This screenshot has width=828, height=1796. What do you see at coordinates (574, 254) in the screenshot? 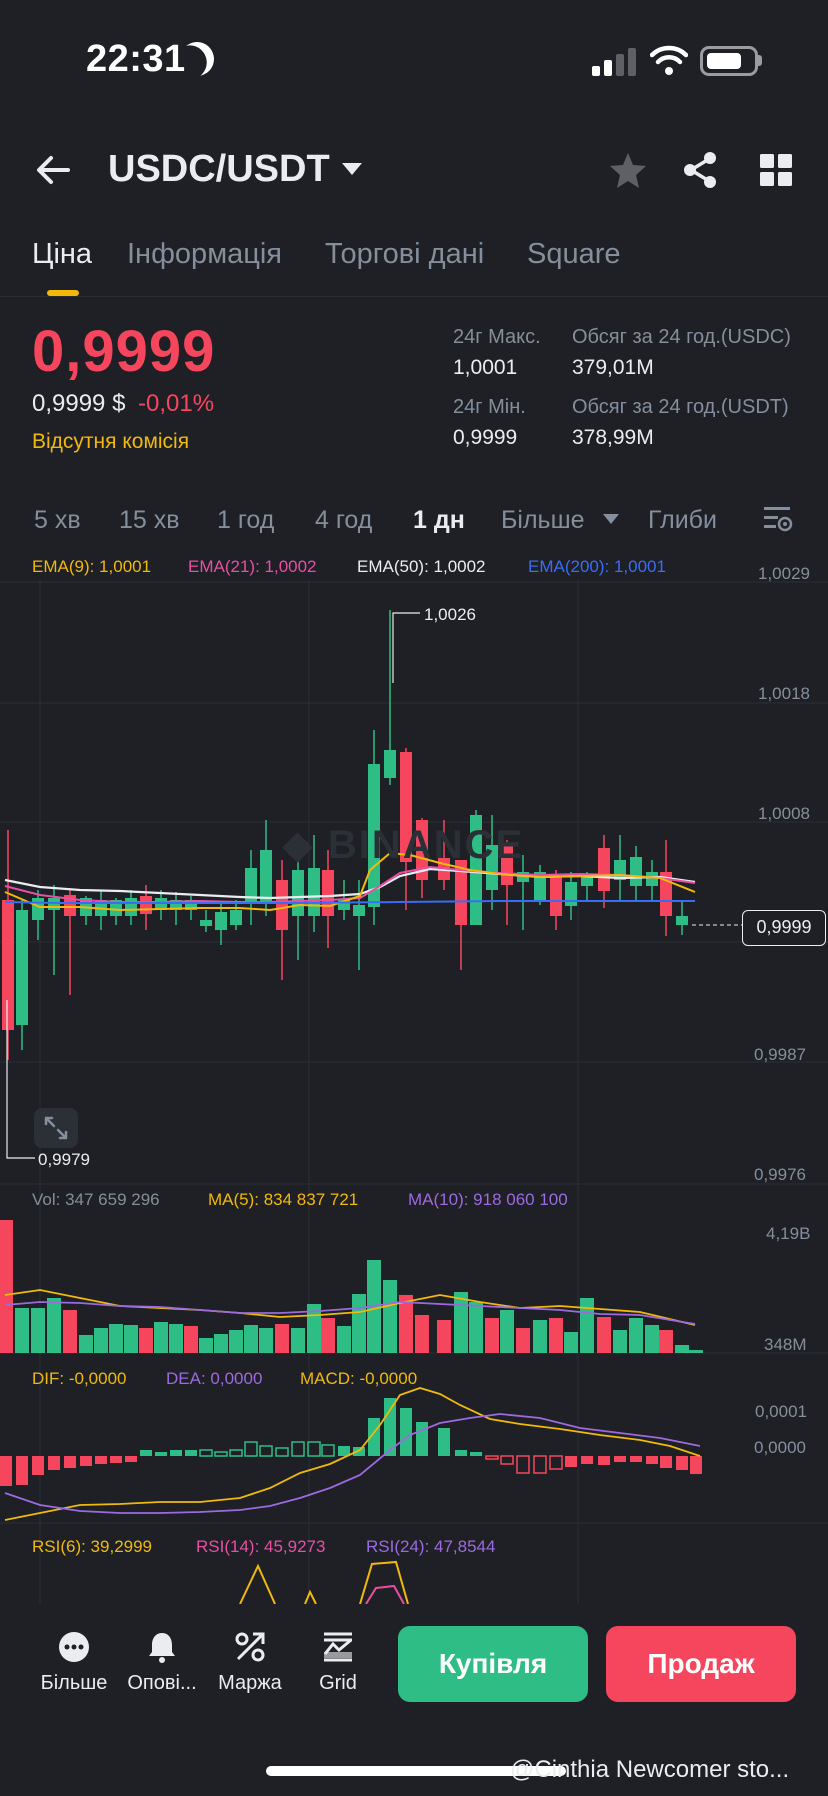
I see `tab-square: Square` at bounding box center [574, 254].